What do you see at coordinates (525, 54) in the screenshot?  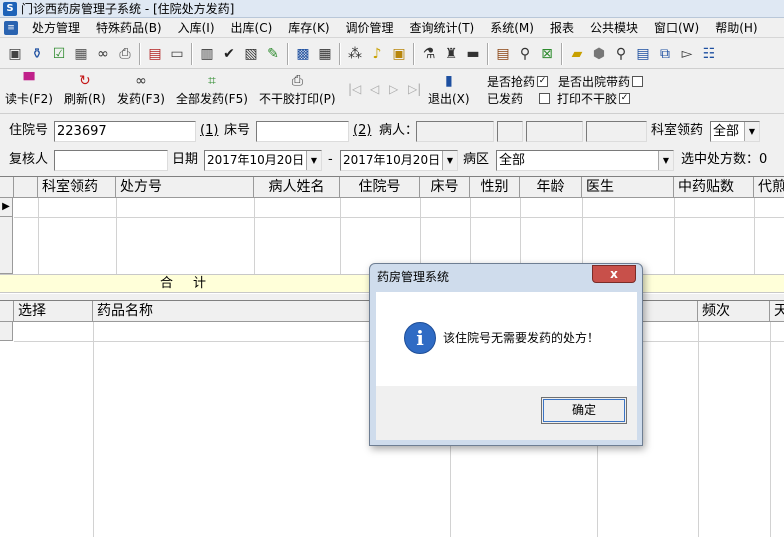 I see `magnifier-icon: ⚲` at bounding box center [525, 54].